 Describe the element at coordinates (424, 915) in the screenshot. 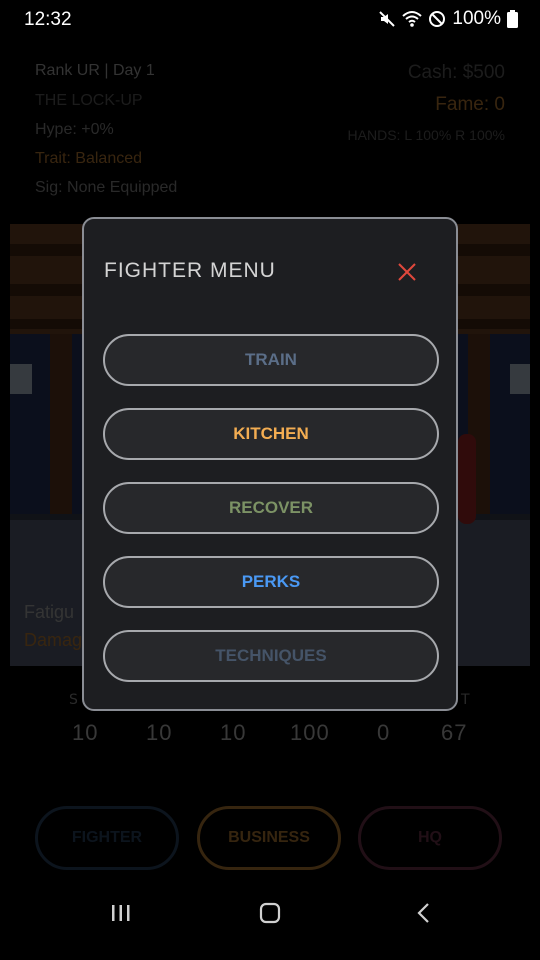

I see `back-icon` at that location.